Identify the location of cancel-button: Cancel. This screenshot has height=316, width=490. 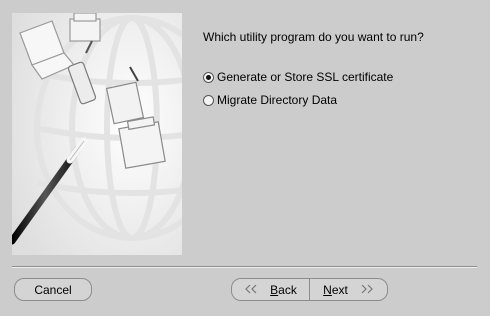
(53, 289).